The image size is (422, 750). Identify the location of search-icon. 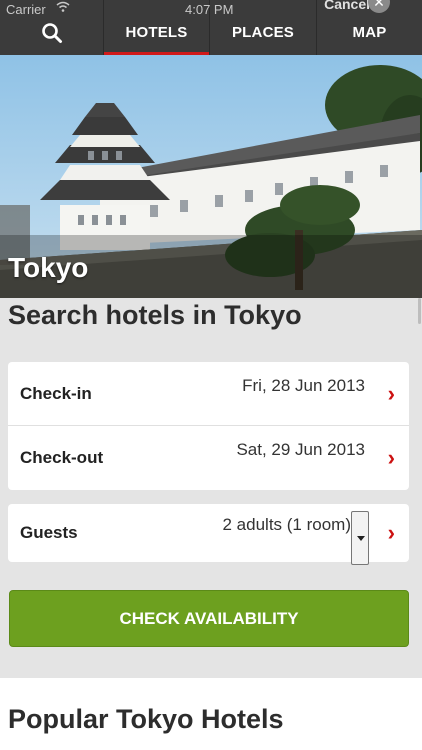
(51, 32).